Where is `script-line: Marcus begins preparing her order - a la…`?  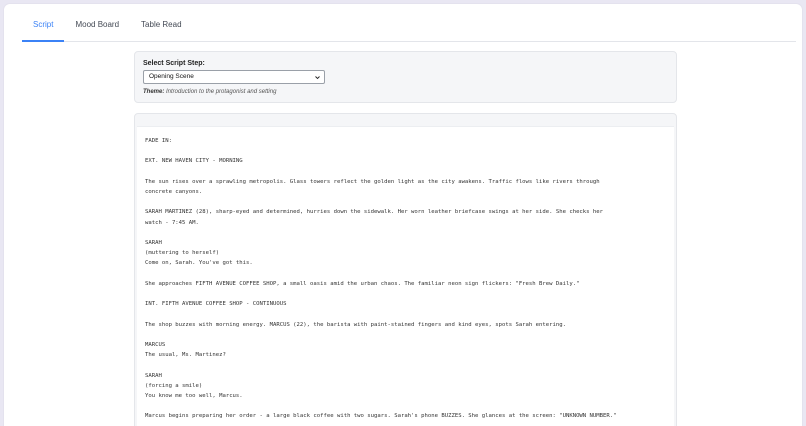 script-line: Marcus begins preparing her order - a la… is located at coordinates (381, 416).